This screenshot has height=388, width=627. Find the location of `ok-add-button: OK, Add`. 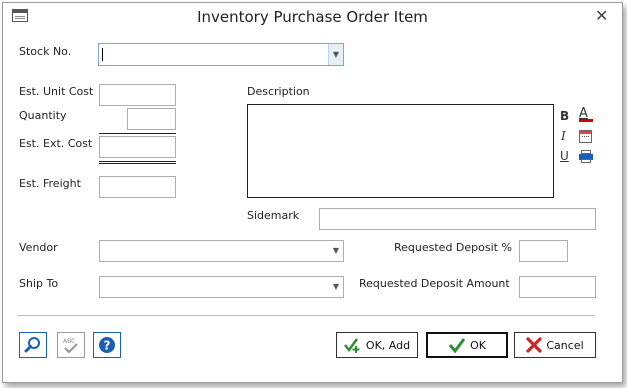

ok-add-button: OK, Add is located at coordinates (377, 345).